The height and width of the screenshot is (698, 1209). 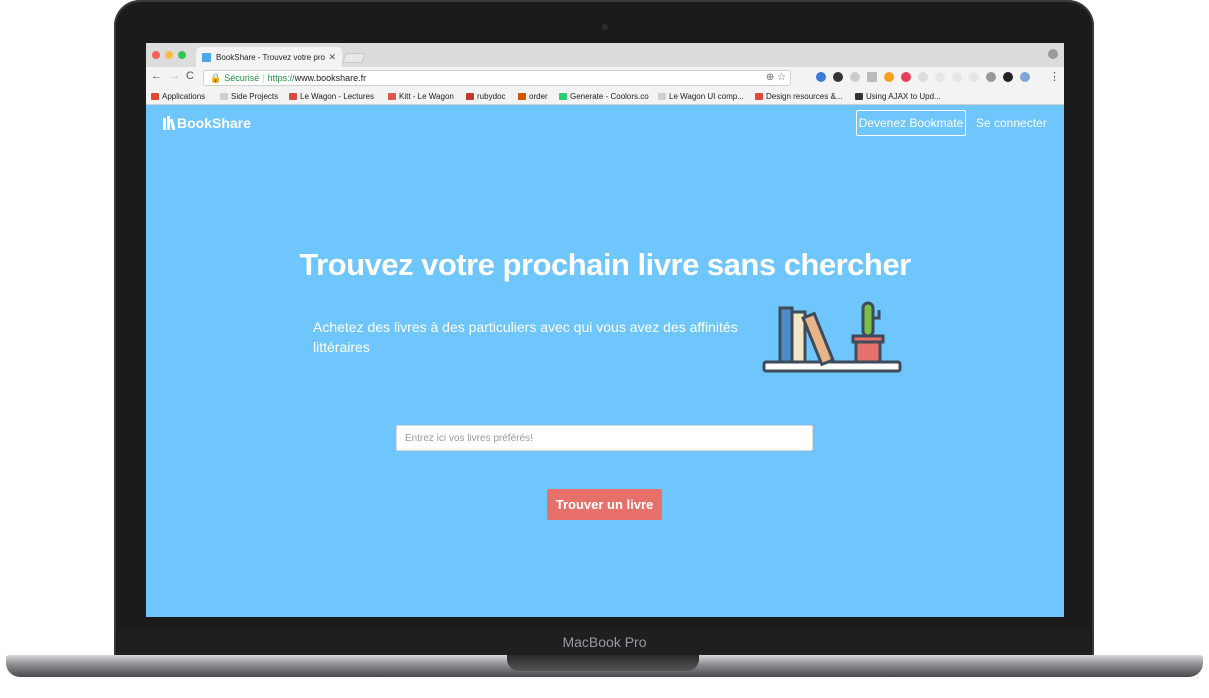 What do you see at coordinates (604, 438) in the screenshot?
I see `book-search-input` at bounding box center [604, 438].